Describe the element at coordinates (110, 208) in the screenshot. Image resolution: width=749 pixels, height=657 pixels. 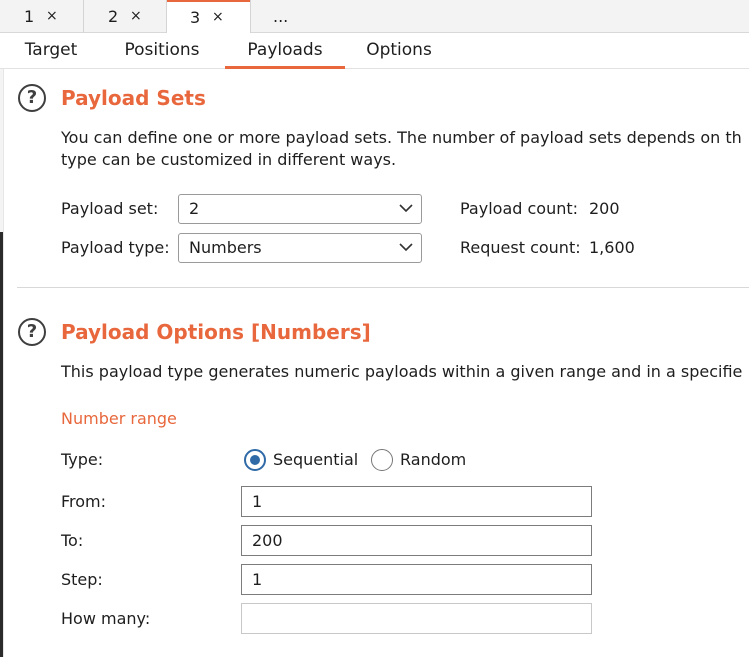
I see `payload-set-label: Payload set:` at that location.